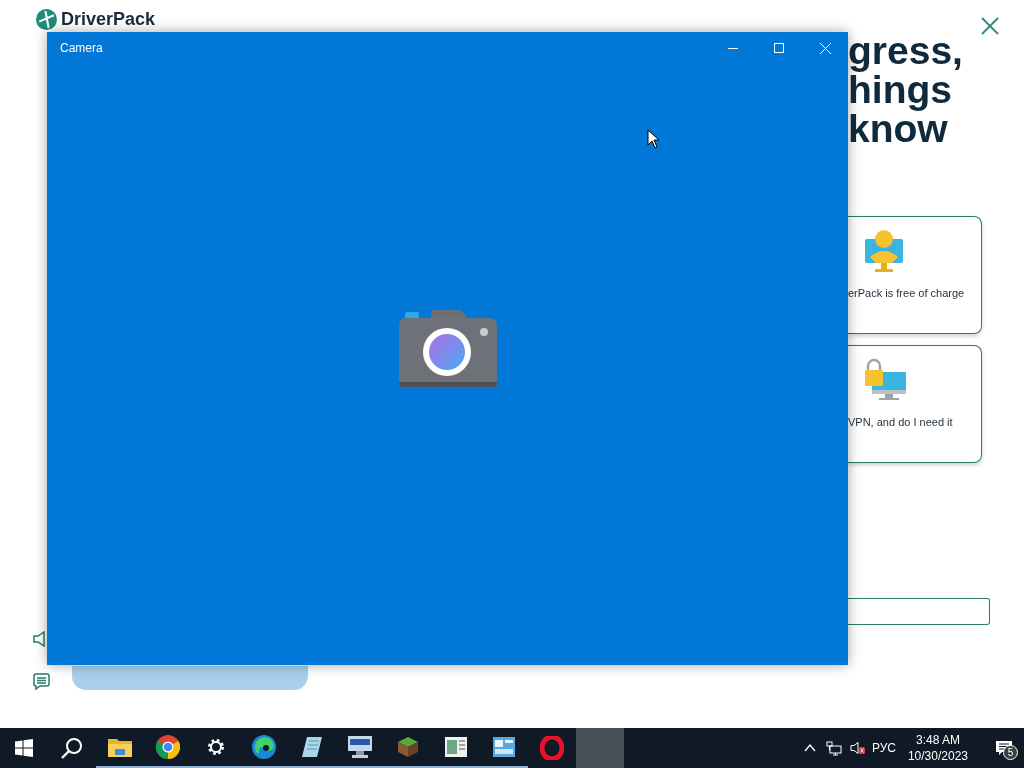 The height and width of the screenshot is (768, 1024). What do you see at coordinates (312, 747) in the screenshot?
I see `notepad-icon` at bounding box center [312, 747].